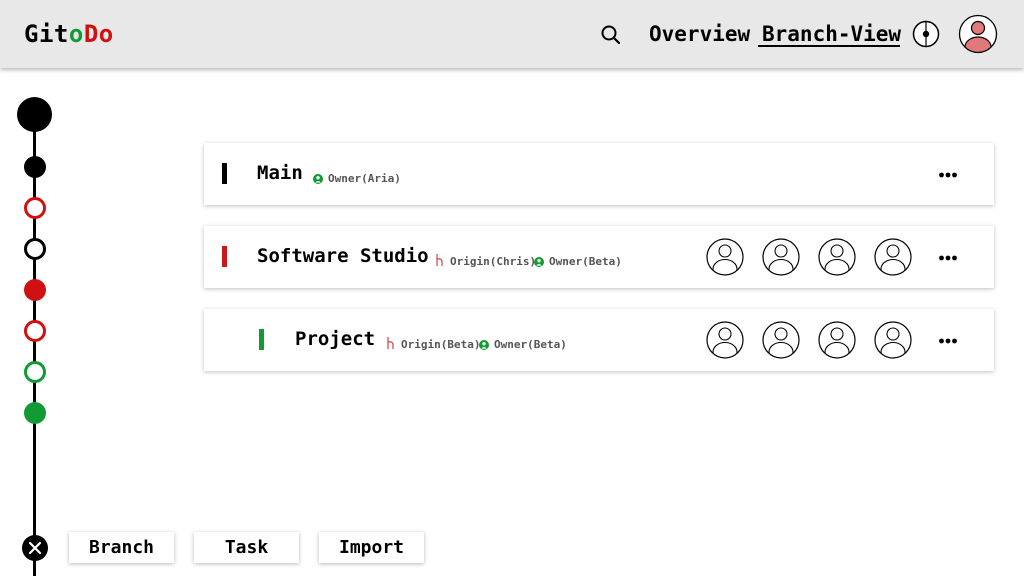  Describe the element at coordinates (34, 114) in the screenshot. I see `timeline-node-root` at that location.